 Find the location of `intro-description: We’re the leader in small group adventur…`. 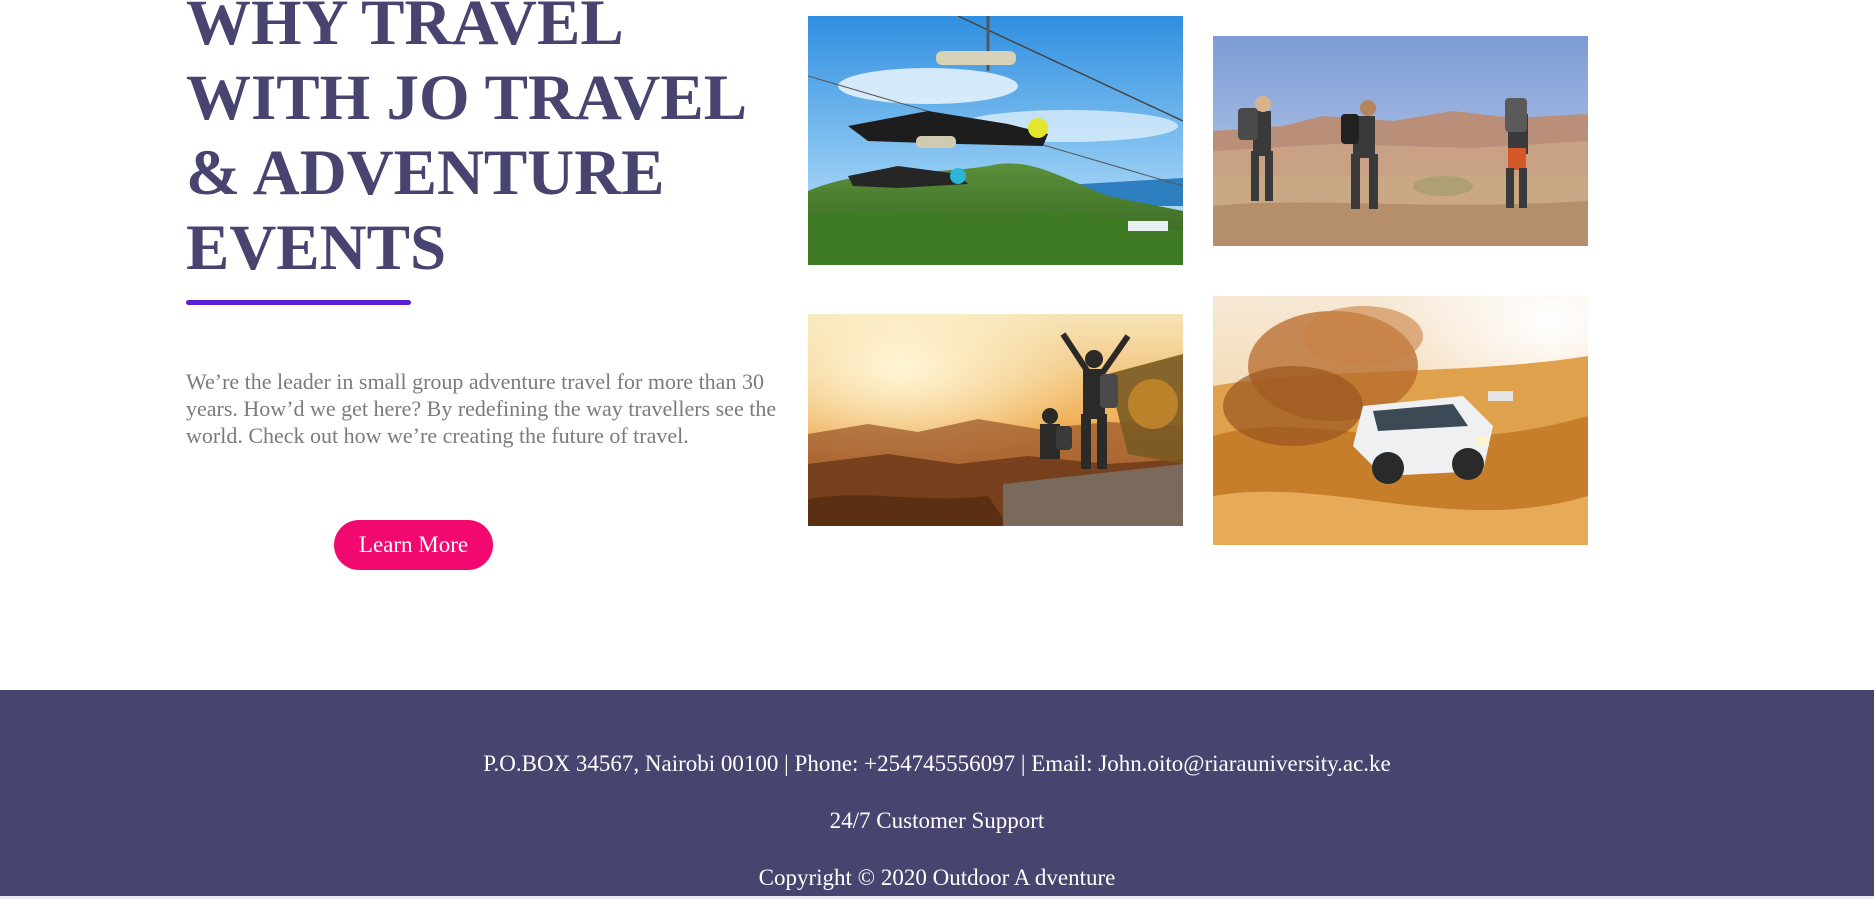

intro-description: We’re the leader in small group adventur… is located at coordinates (481, 408).